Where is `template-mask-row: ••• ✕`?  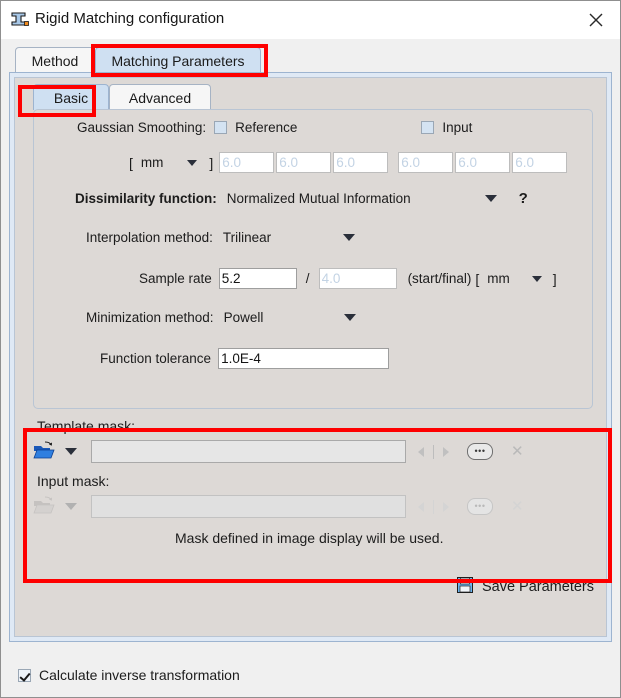
template-mask-row: ••• ✕ is located at coordinates (278, 451).